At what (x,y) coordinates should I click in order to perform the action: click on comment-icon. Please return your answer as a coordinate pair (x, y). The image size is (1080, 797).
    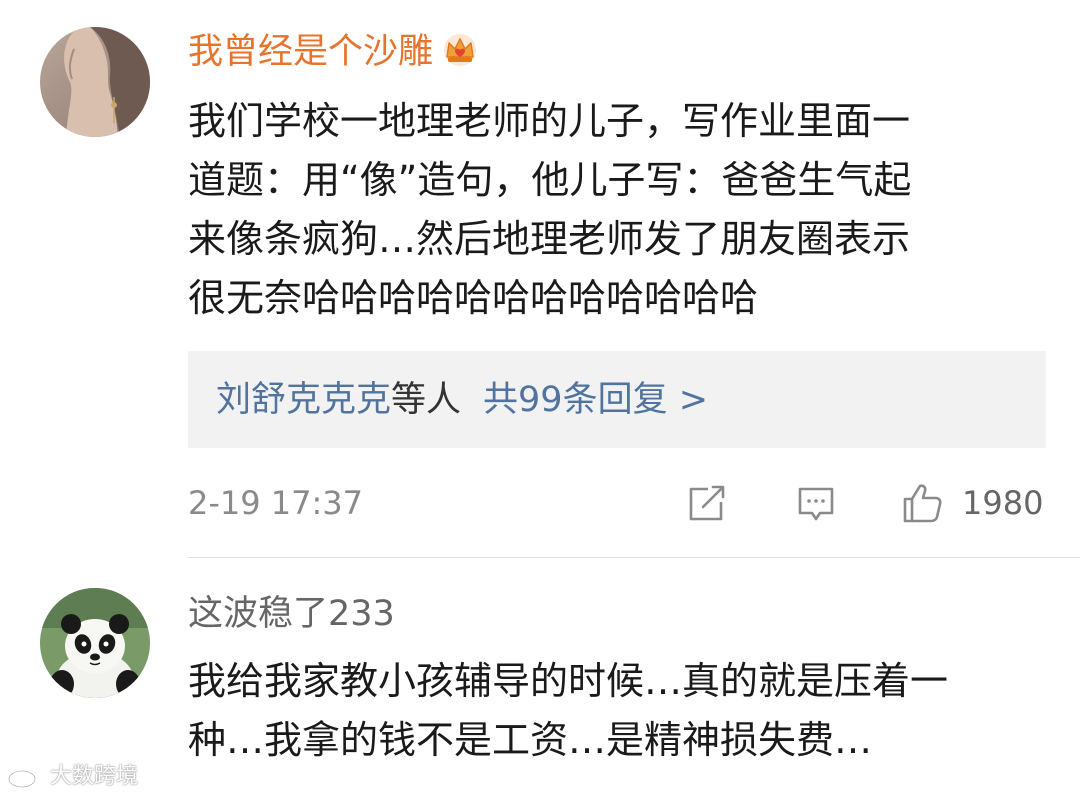
    Looking at the image, I should click on (816, 503).